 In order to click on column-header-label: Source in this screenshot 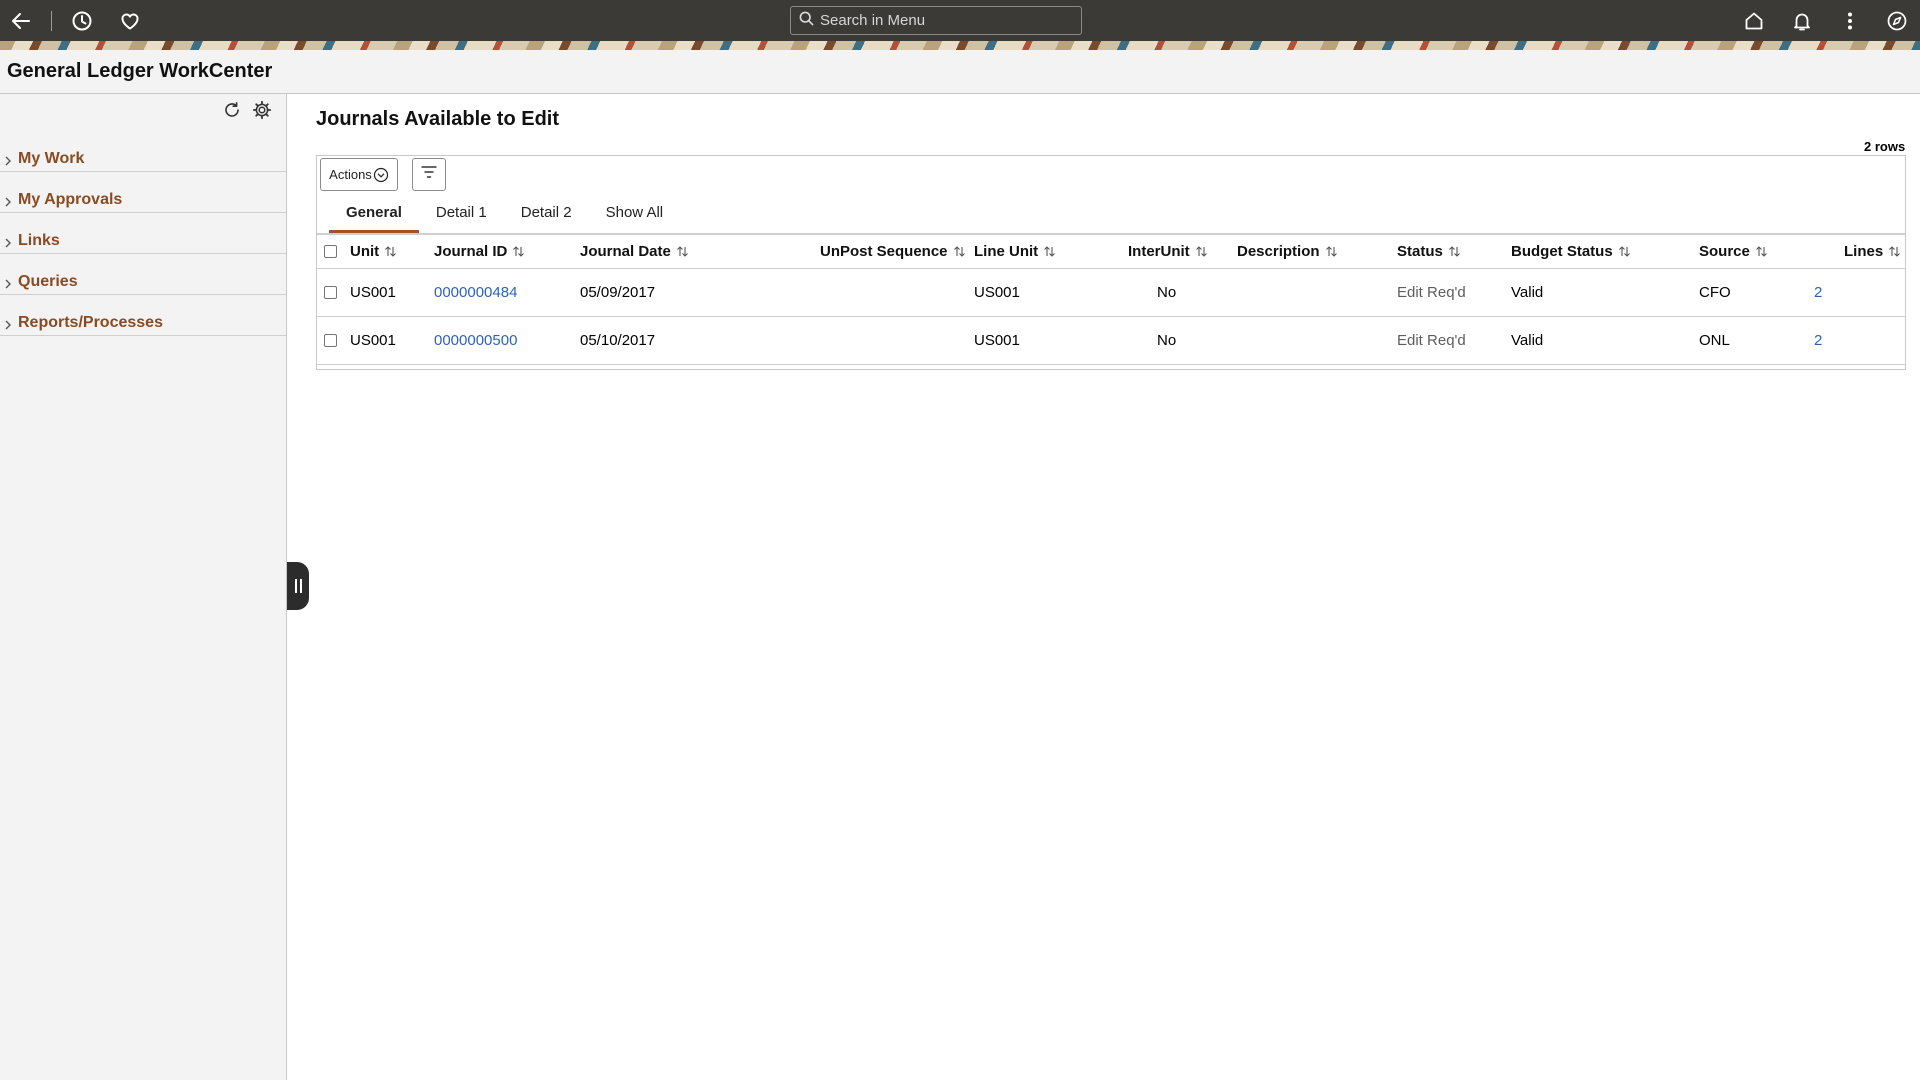, I will do `click(1724, 251)`.